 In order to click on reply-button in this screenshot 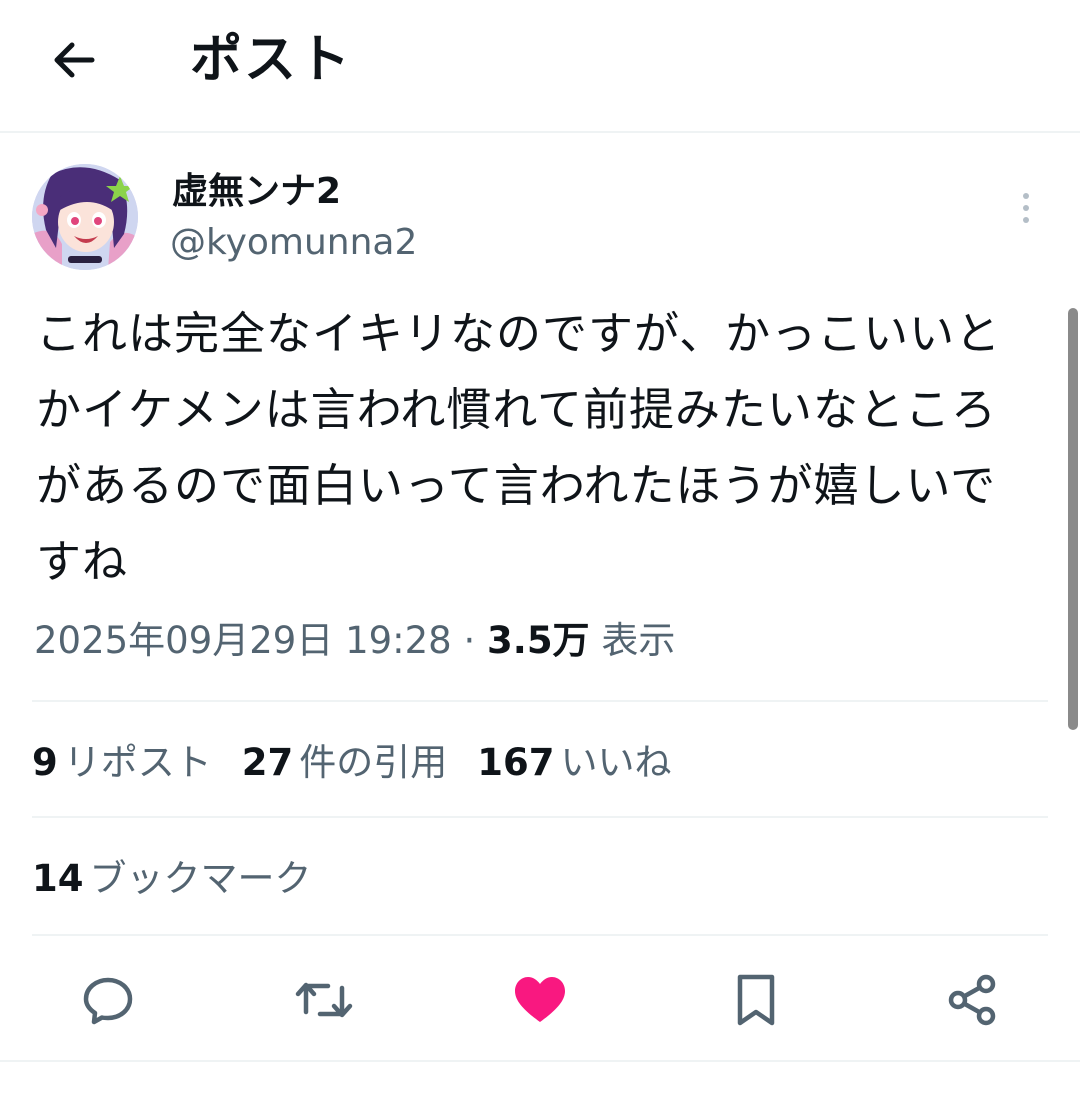, I will do `click(108, 1000)`.